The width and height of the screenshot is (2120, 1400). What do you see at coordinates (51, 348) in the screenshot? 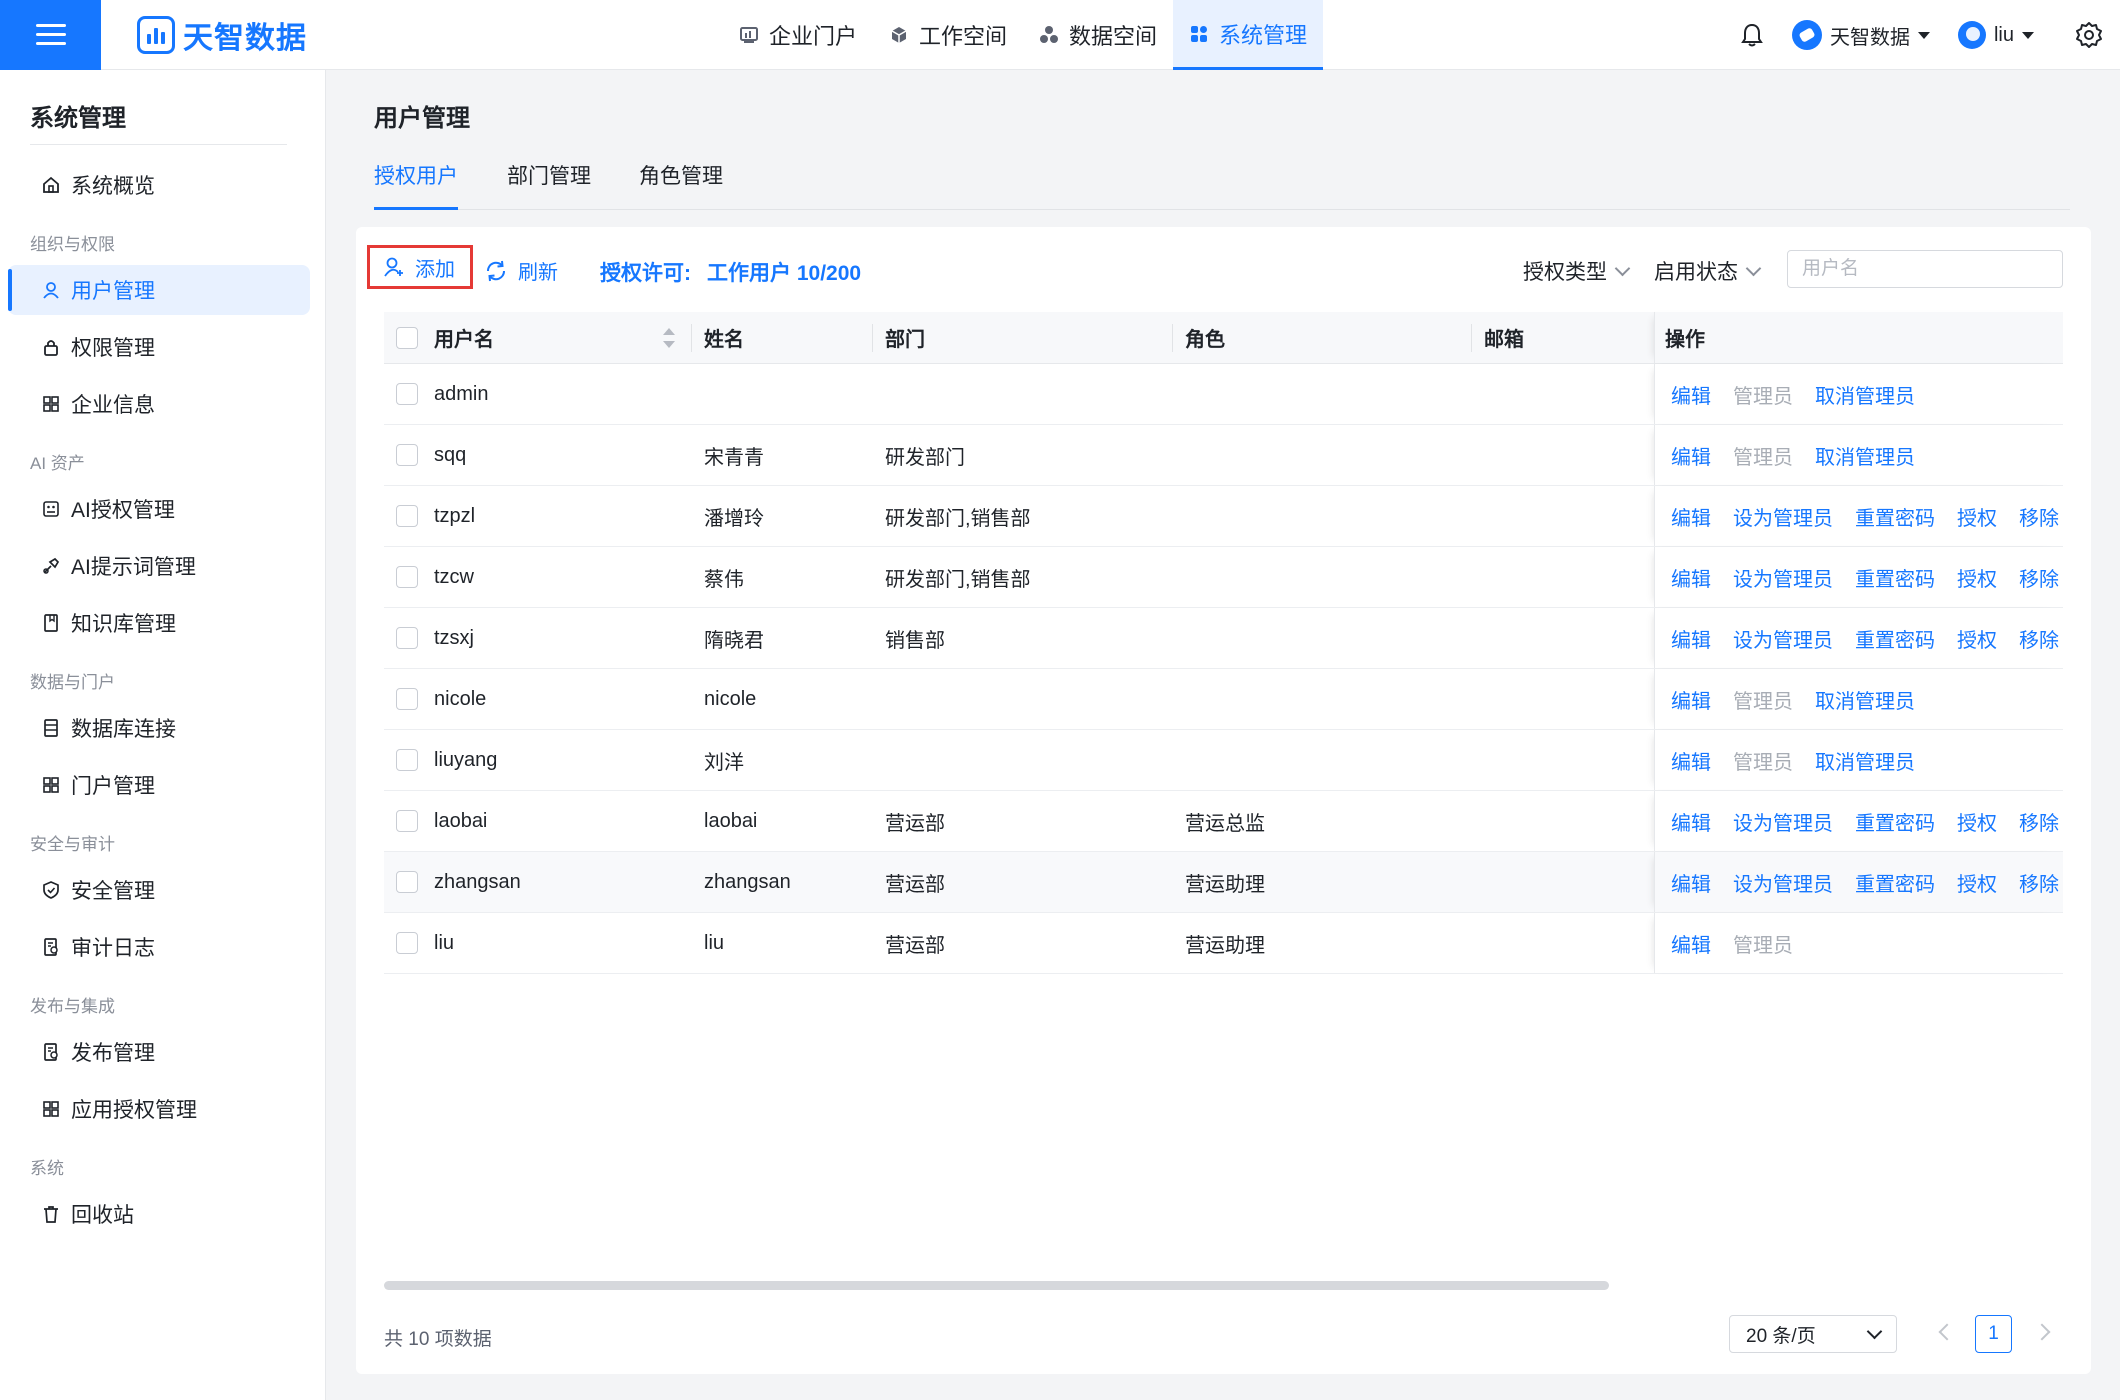
I see `lock-icon` at bounding box center [51, 348].